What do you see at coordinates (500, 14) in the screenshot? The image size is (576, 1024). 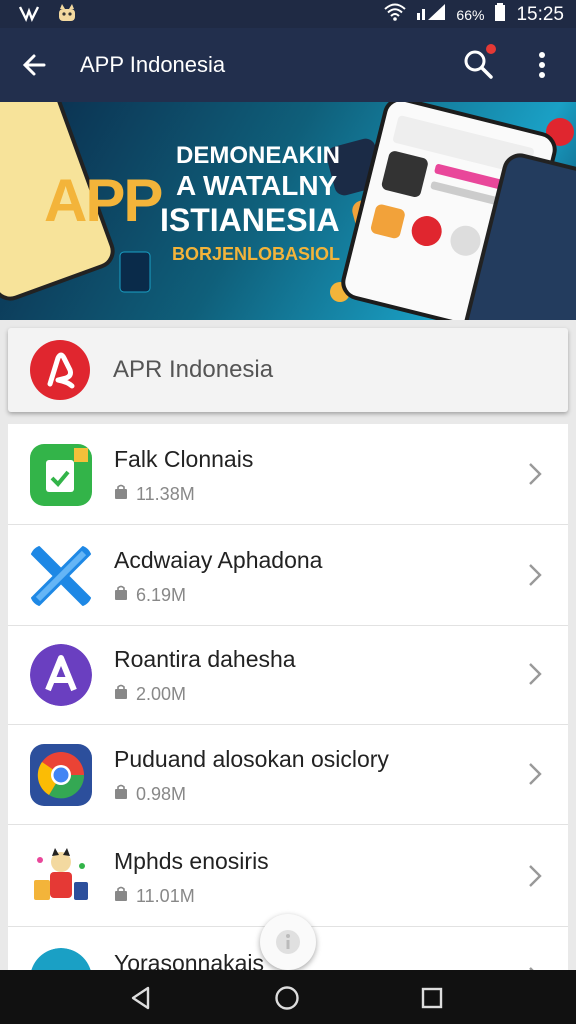 I see `battery-icon` at bounding box center [500, 14].